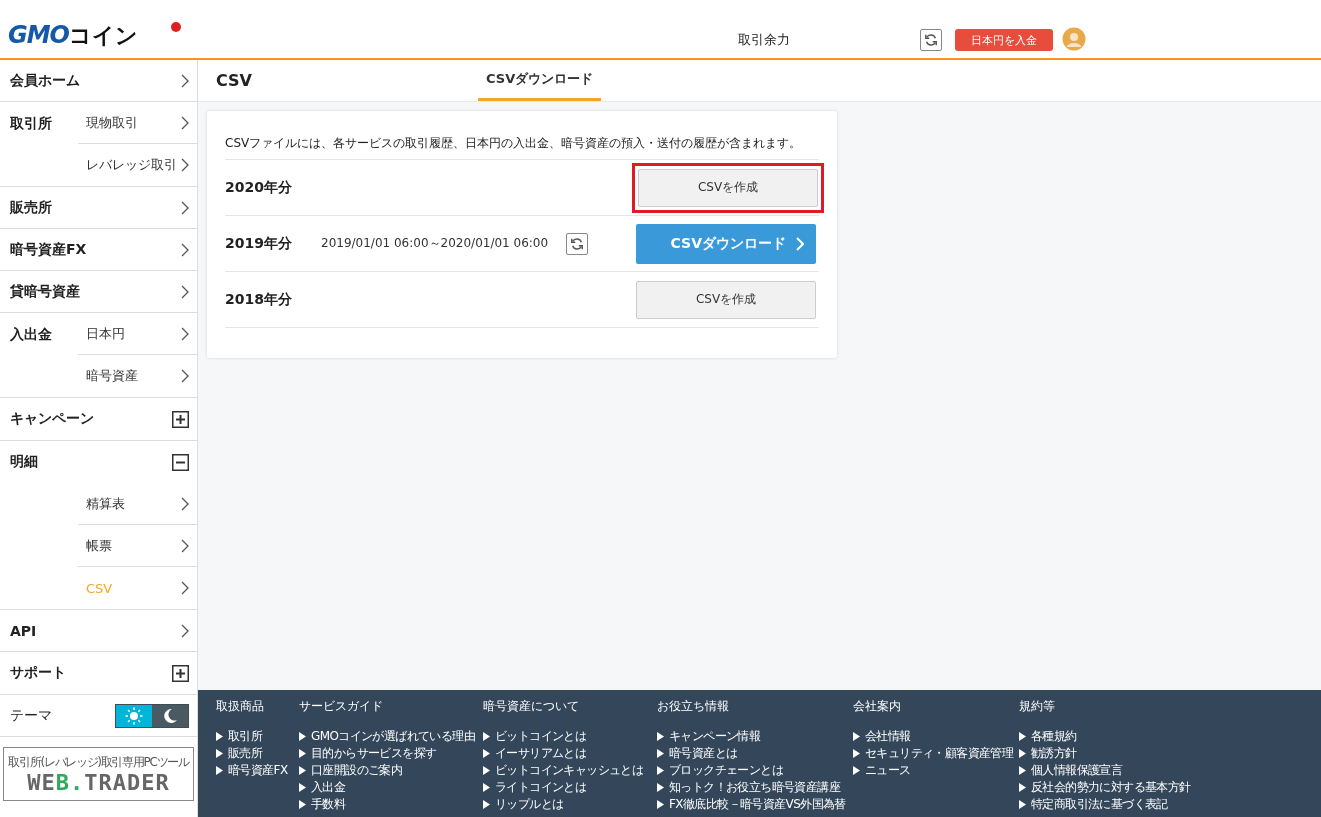 The height and width of the screenshot is (817, 1321). I want to click on sidebar-item: 暗号資産FX, so click(98, 250).